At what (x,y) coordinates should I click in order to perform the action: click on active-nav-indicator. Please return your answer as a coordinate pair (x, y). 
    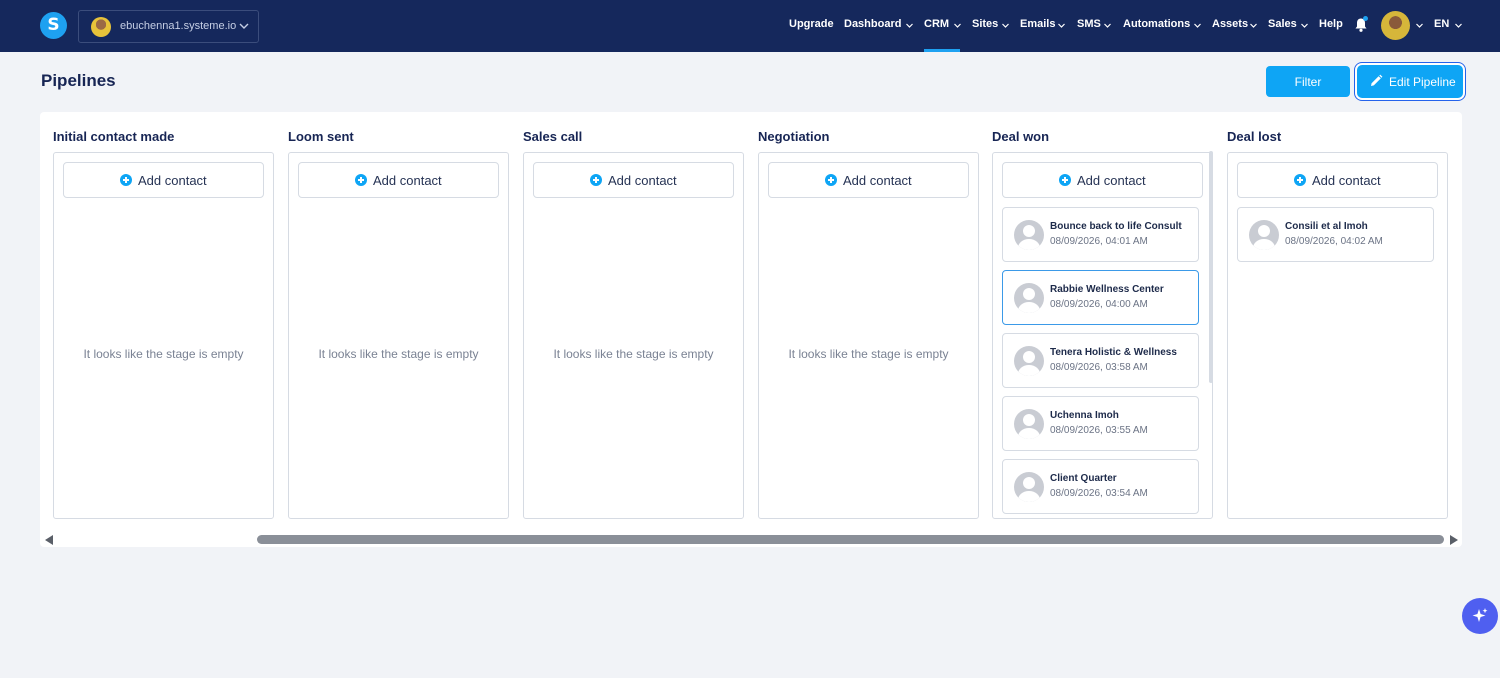
    Looking at the image, I should click on (942, 50).